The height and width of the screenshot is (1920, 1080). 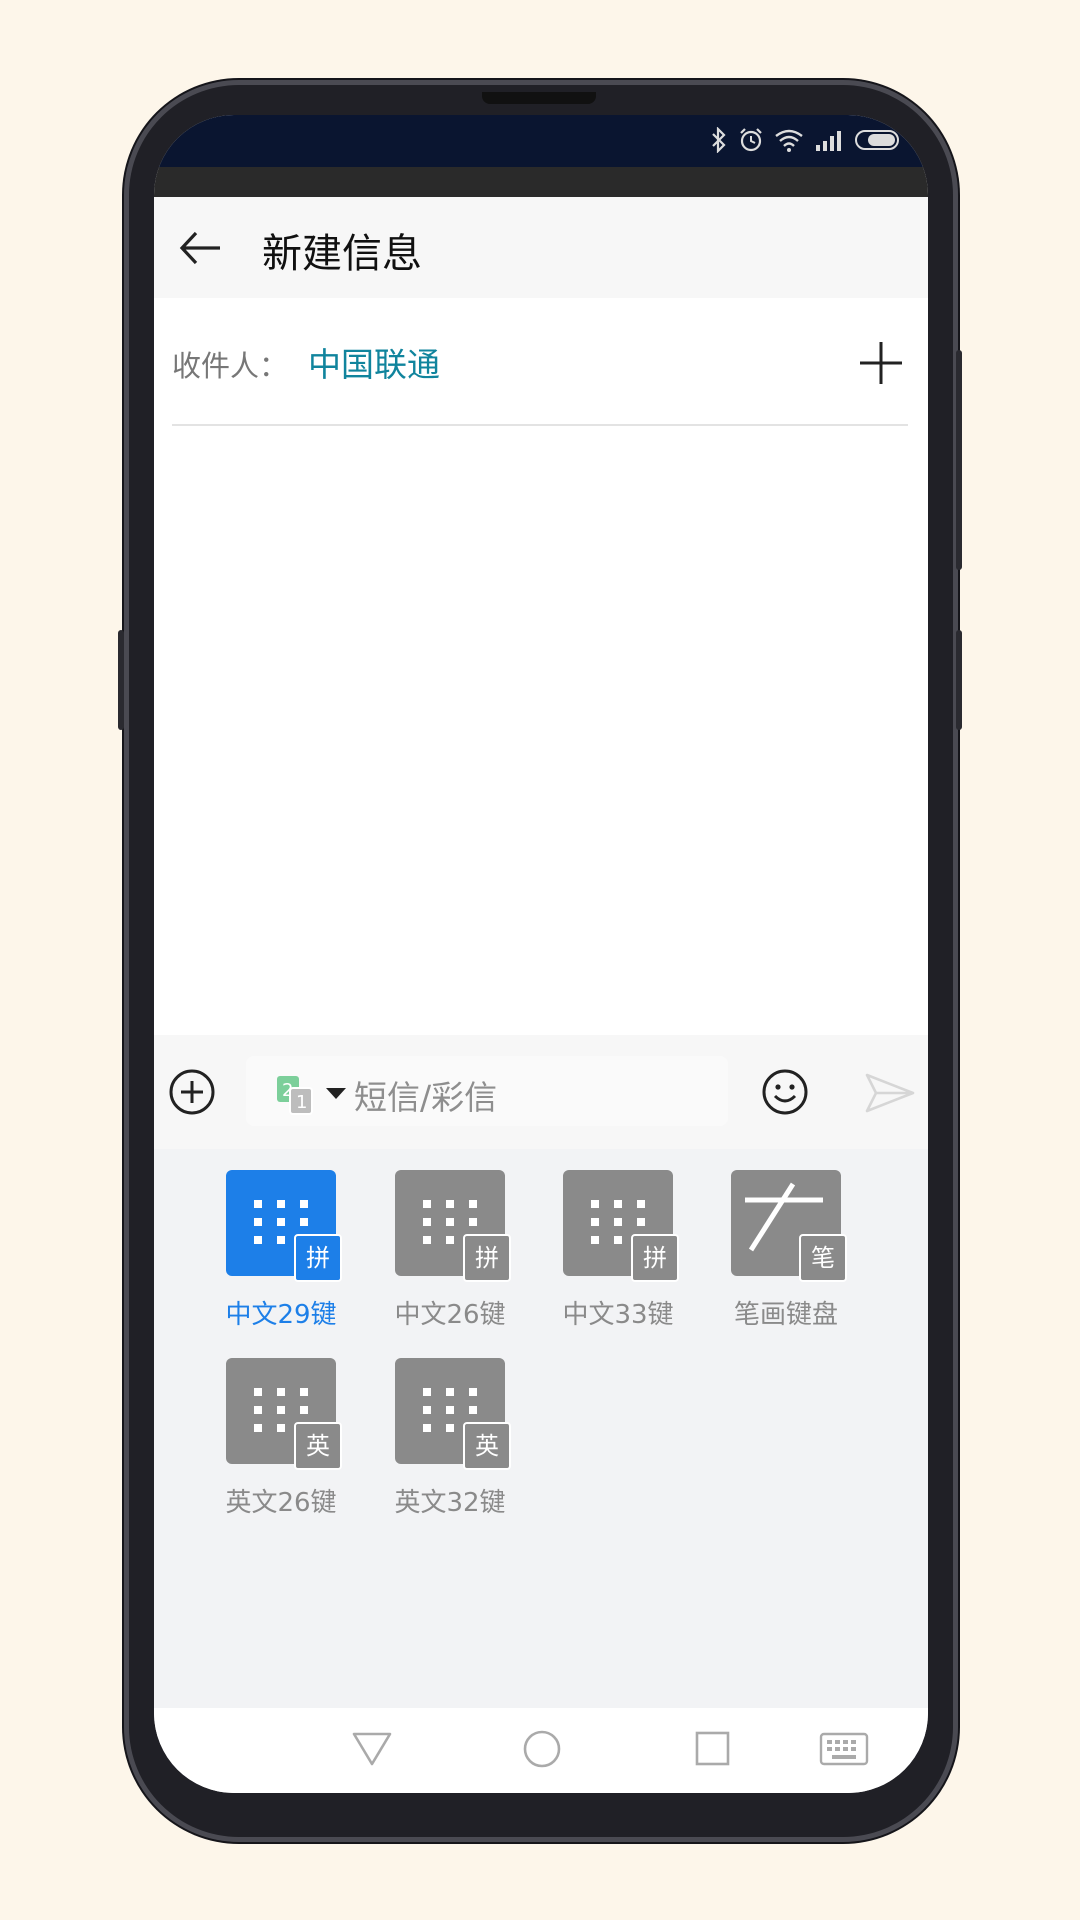 I want to click on keyboard-option-chinese-26: 拼 中文26键, so click(x=450, y=1250).